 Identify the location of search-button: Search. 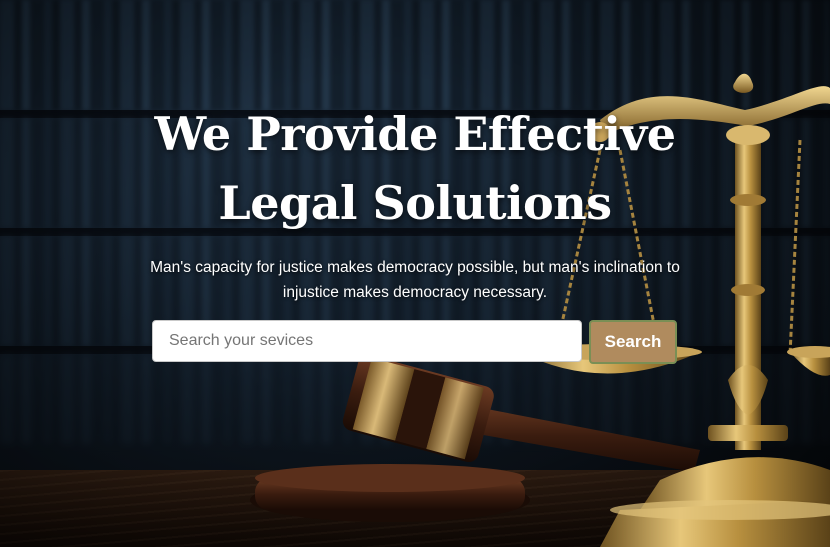
(633, 342).